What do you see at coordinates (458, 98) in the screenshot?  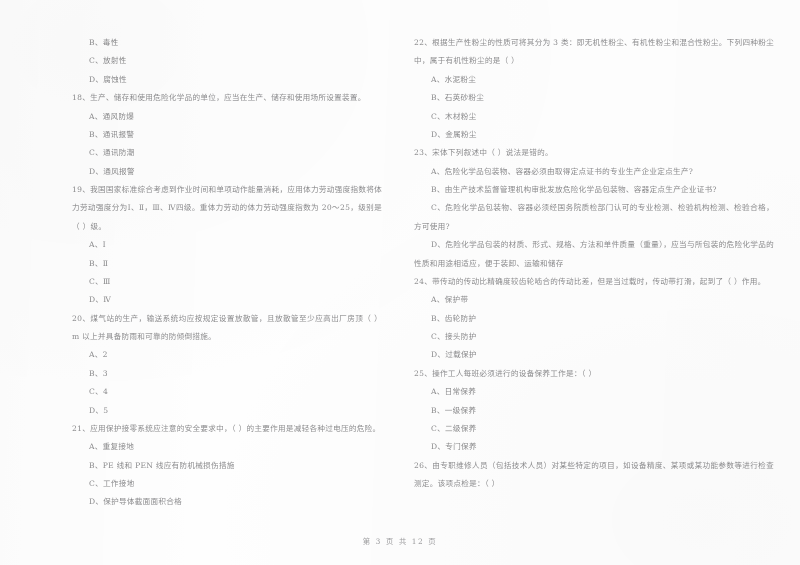 I see `option-line: B、石英砂粉尘` at bounding box center [458, 98].